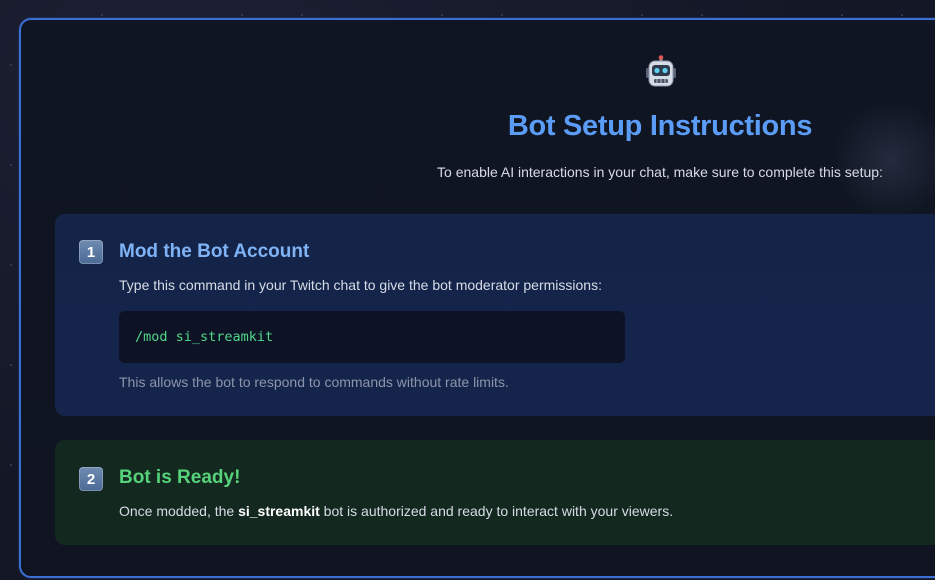 The height and width of the screenshot is (580, 935). What do you see at coordinates (204, 337) in the screenshot?
I see `command-text: /mod si_streamkit` at bounding box center [204, 337].